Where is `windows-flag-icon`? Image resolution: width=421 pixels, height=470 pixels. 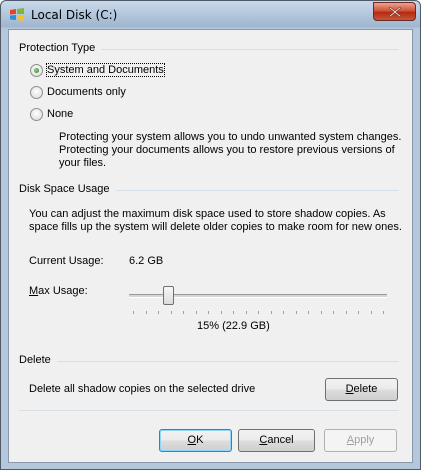 windows-flag-icon is located at coordinates (17, 15).